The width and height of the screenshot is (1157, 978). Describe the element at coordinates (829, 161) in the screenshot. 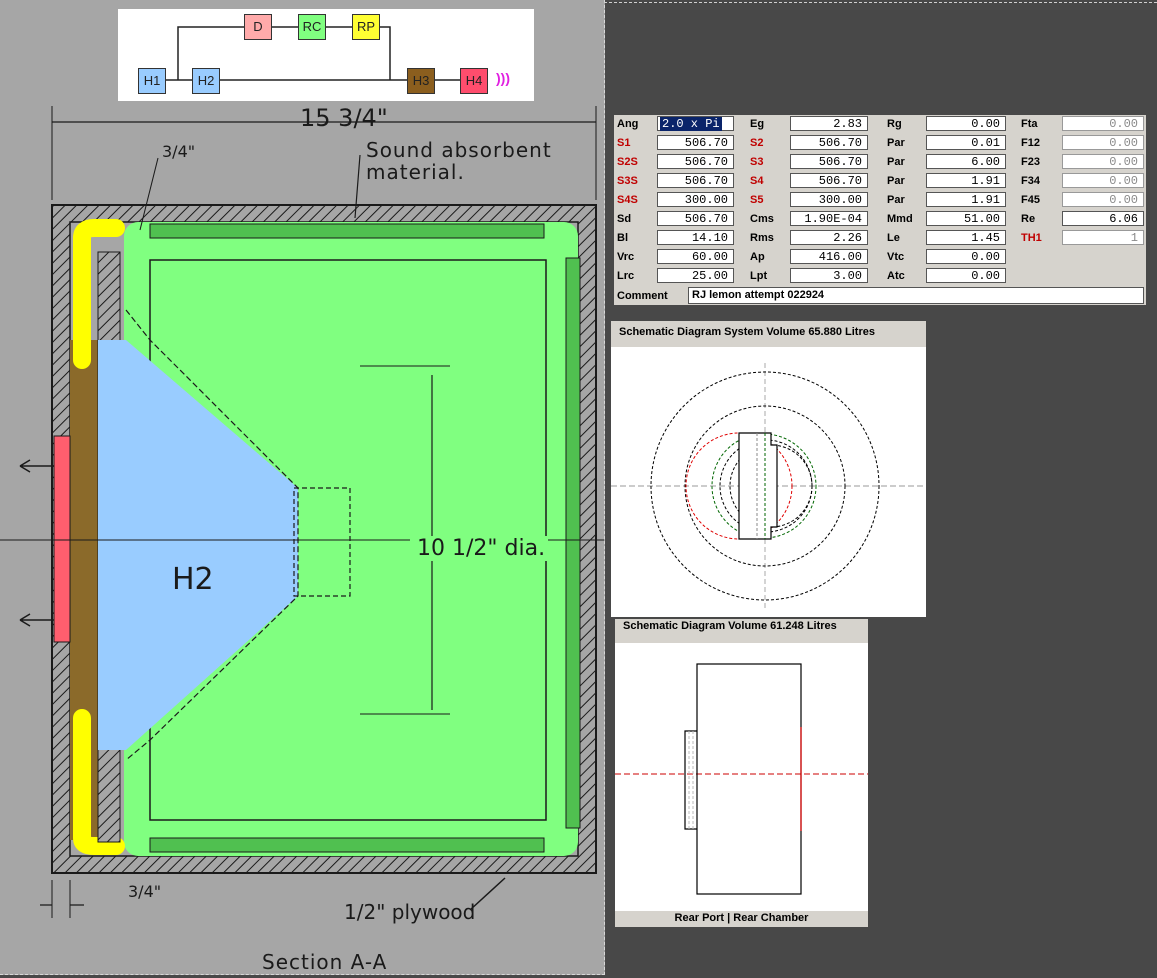

I see `param-field-s3: 506.70` at that location.